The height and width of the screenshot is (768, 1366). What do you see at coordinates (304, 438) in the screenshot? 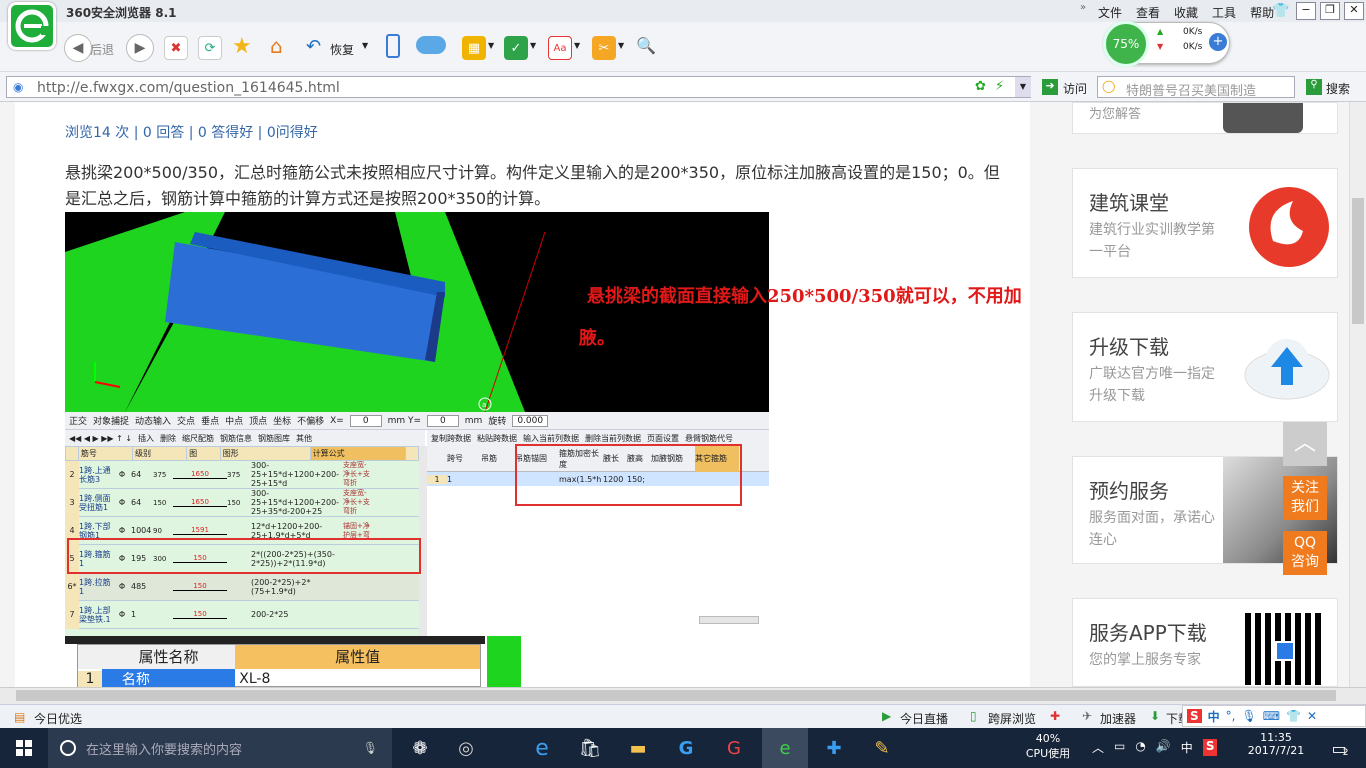
I see `other-button: 其他` at bounding box center [304, 438].